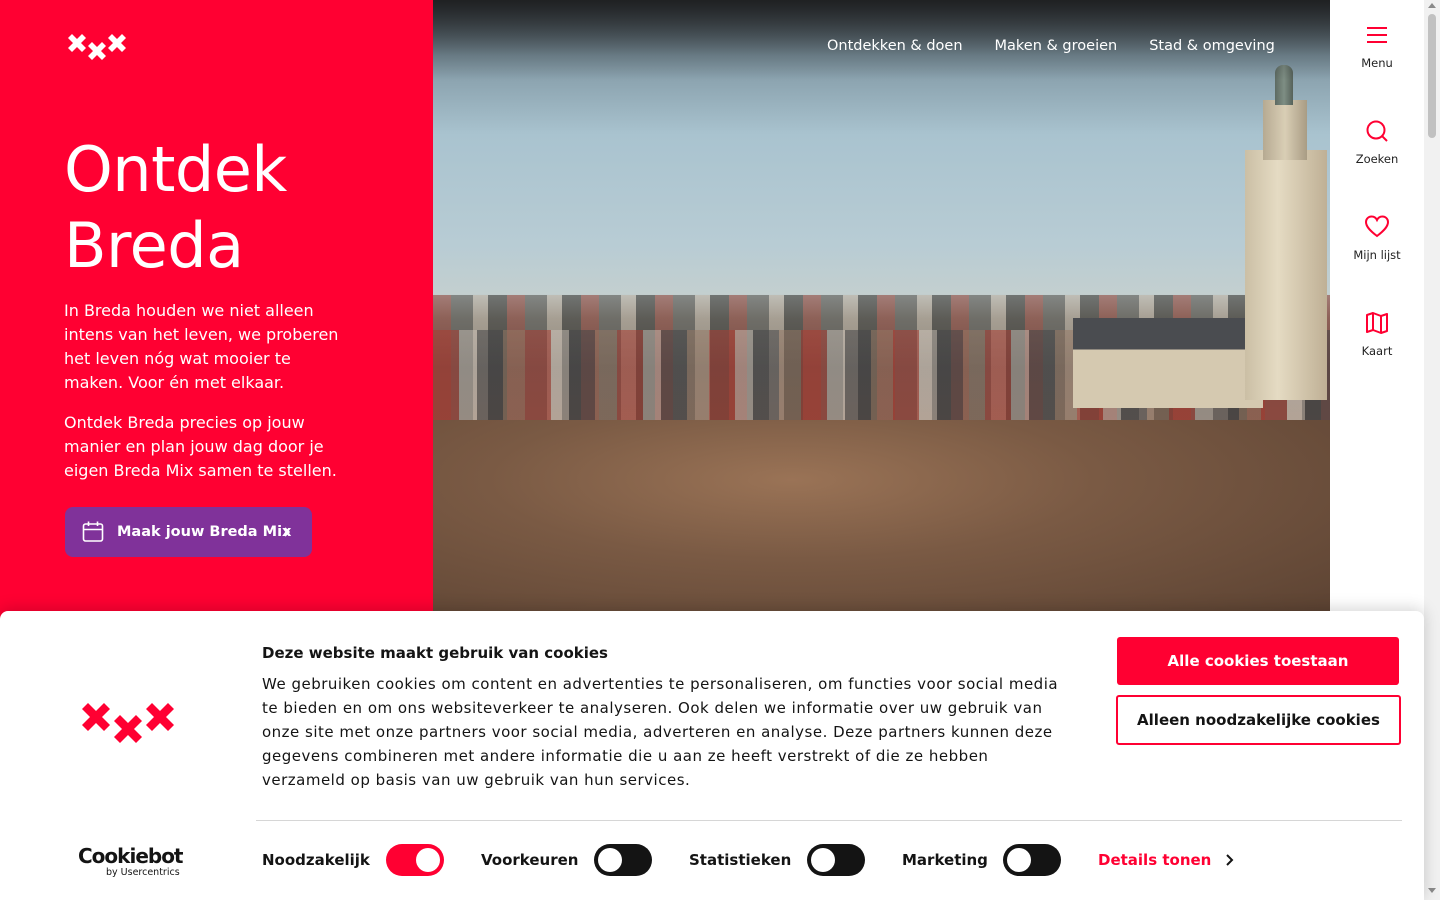 This screenshot has width=1440, height=900. I want to click on consent-preferences: Voorkeuren, so click(566, 860).